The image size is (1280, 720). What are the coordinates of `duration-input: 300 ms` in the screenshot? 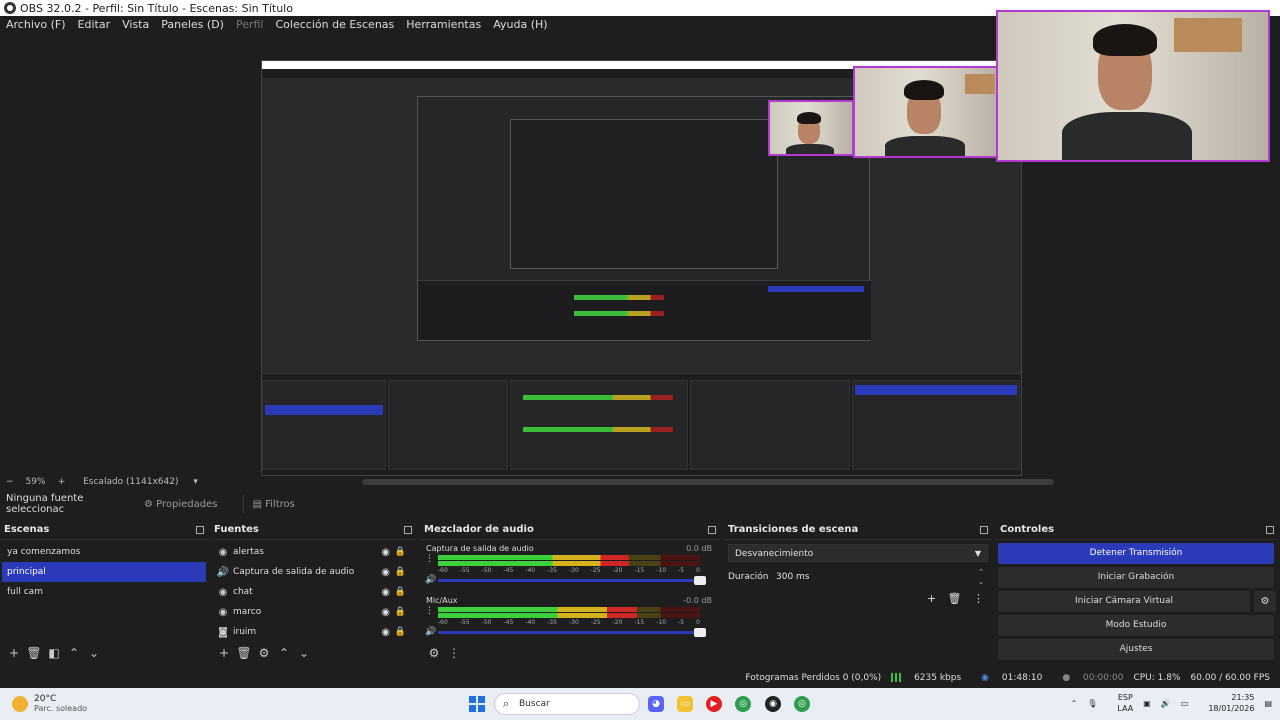 It's located at (874, 577).